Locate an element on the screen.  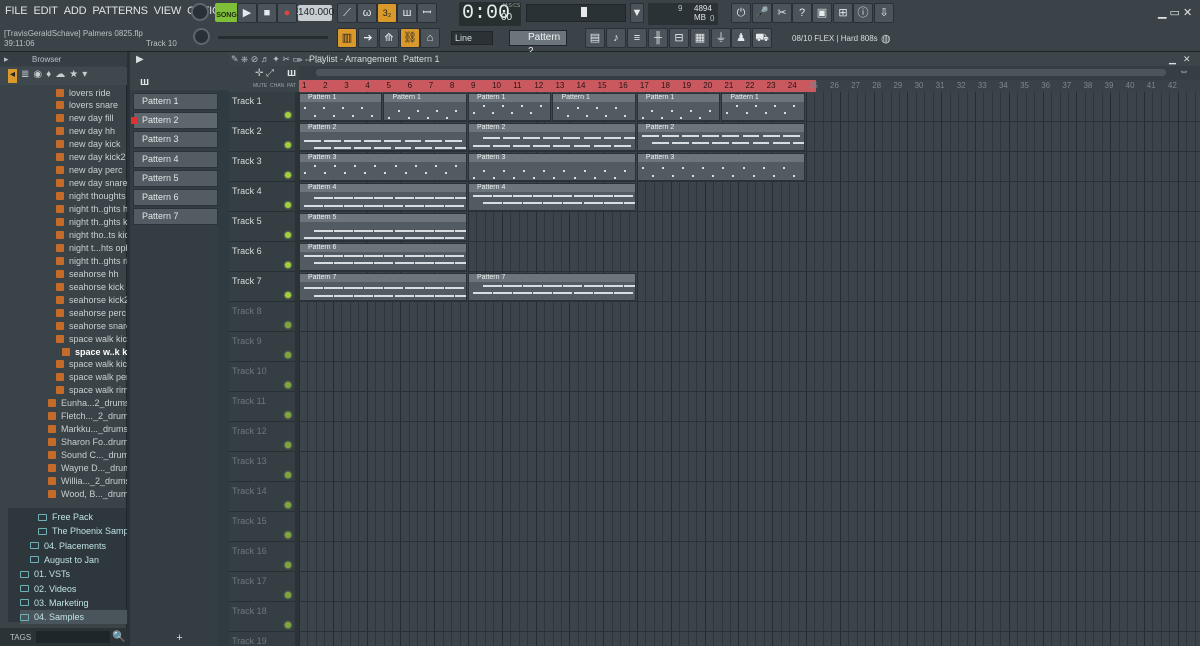
browser-folder: 02. Videos is located at coordinates (48, 589).